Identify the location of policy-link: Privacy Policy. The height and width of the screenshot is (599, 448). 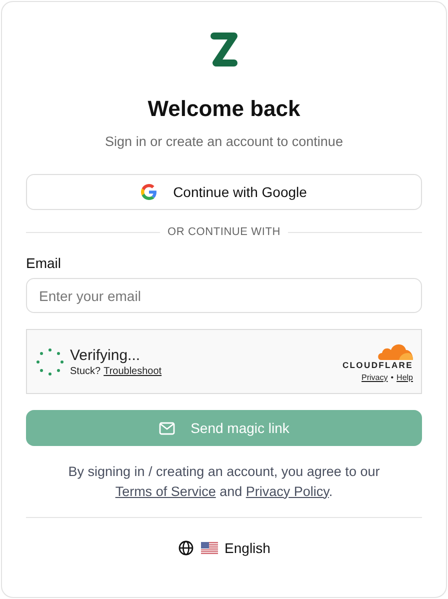
(287, 491).